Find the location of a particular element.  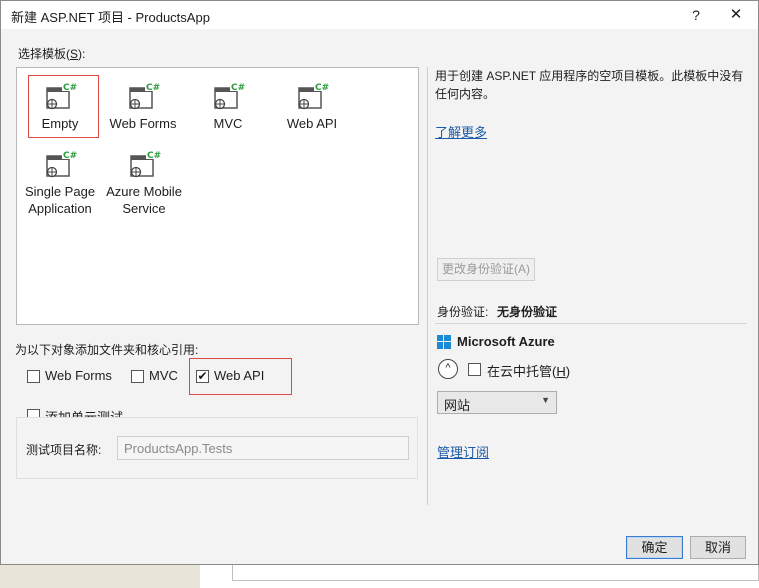

web-forms-checkbox-label: Web Forms is located at coordinates (78, 375).